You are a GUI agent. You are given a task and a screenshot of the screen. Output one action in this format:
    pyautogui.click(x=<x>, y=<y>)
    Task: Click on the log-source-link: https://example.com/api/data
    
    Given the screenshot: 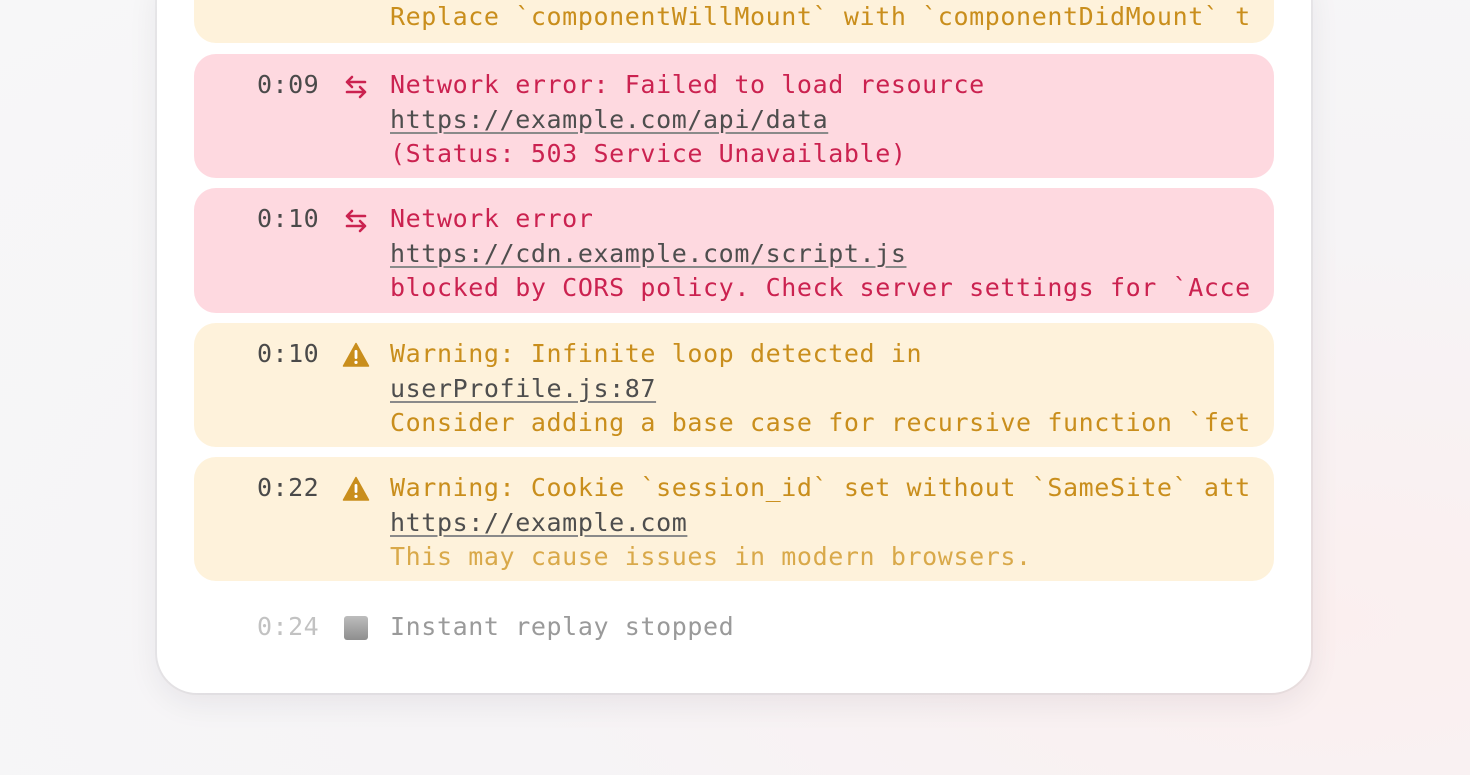 What is the action you would take?
    pyautogui.click(x=687, y=120)
    